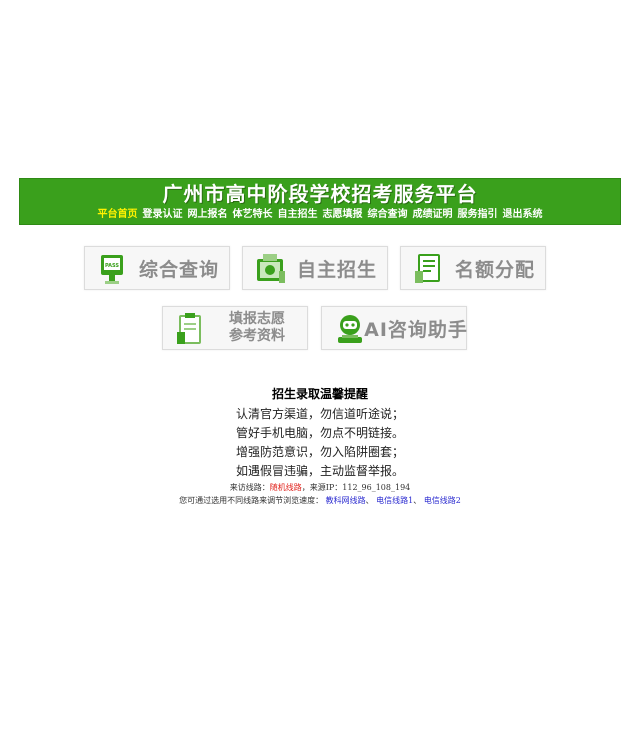  Describe the element at coordinates (346, 500) in the screenshot. I see `line-link-edu: 教科网线路` at that location.